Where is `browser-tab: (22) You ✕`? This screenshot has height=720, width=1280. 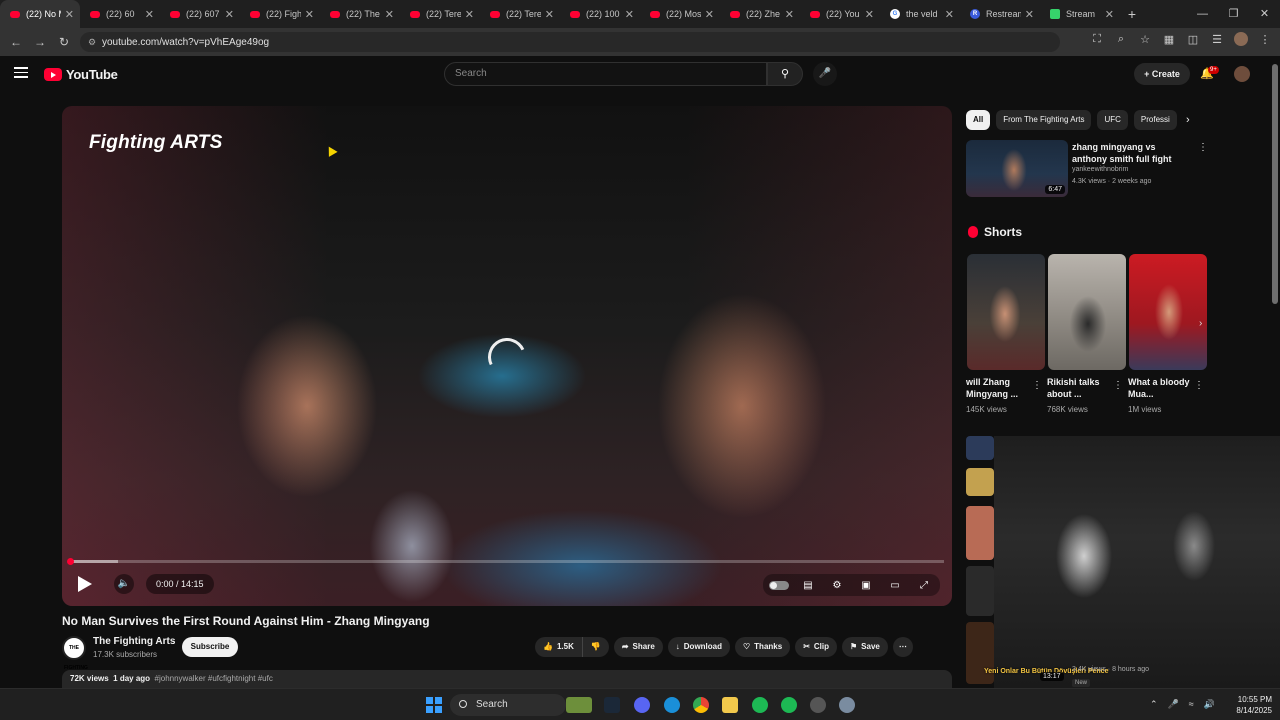 browser-tab: (22) You ✕ is located at coordinates (840, 14).